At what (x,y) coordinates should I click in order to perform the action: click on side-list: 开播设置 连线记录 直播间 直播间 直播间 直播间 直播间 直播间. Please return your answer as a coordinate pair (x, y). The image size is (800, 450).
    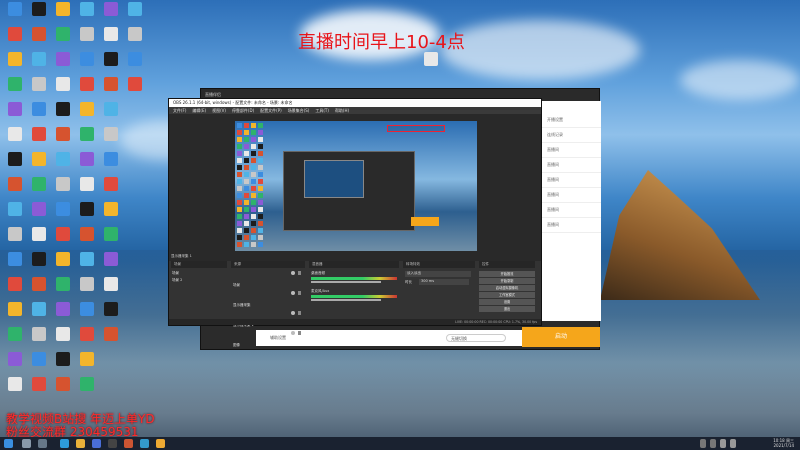
    Looking at the image, I should click on (571, 167).